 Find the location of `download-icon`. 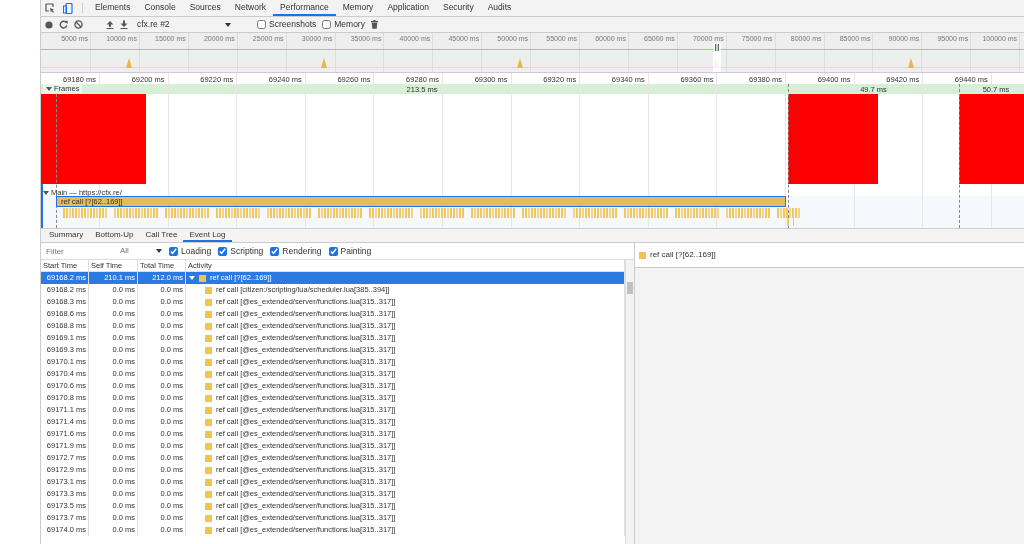

download-icon is located at coordinates (124, 24).